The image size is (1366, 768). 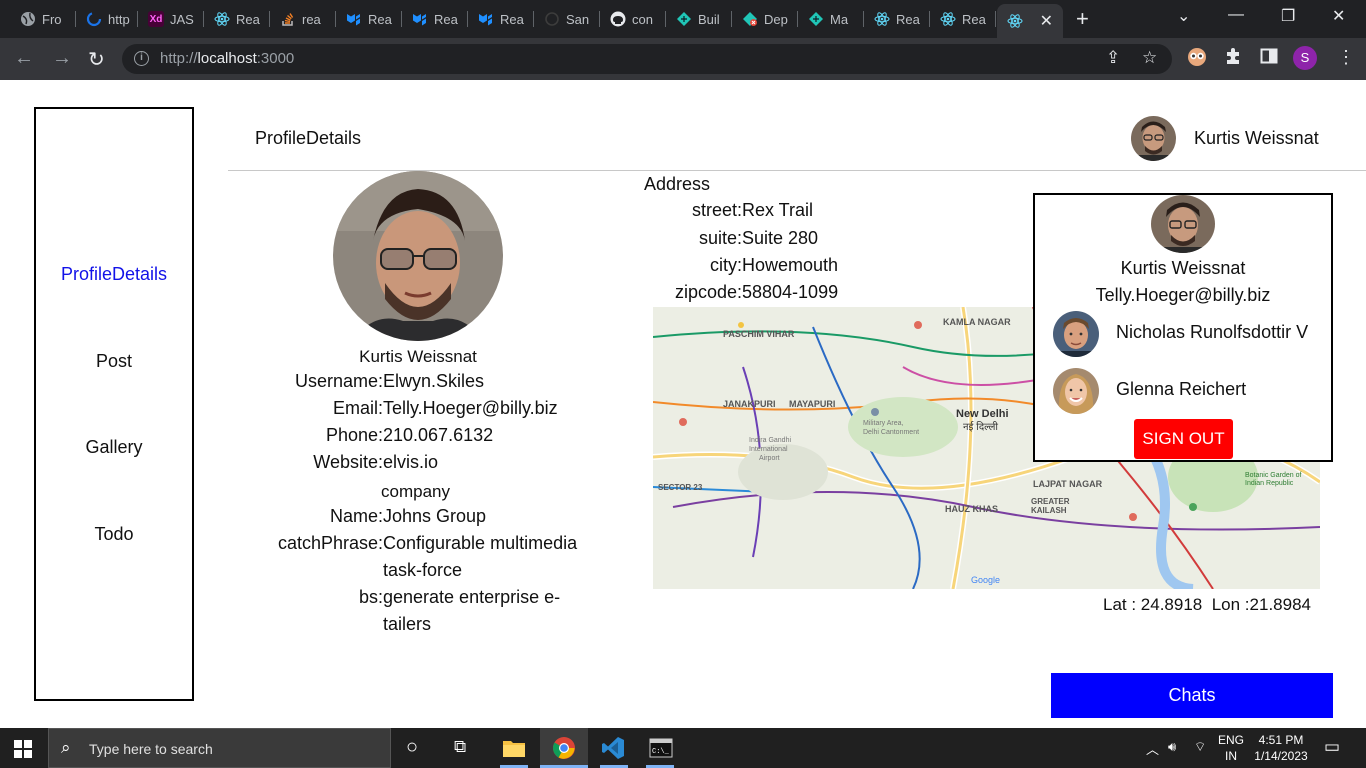 What do you see at coordinates (1231, 740) in the screenshot?
I see `lang-code: ENG` at bounding box center [1231, 740].